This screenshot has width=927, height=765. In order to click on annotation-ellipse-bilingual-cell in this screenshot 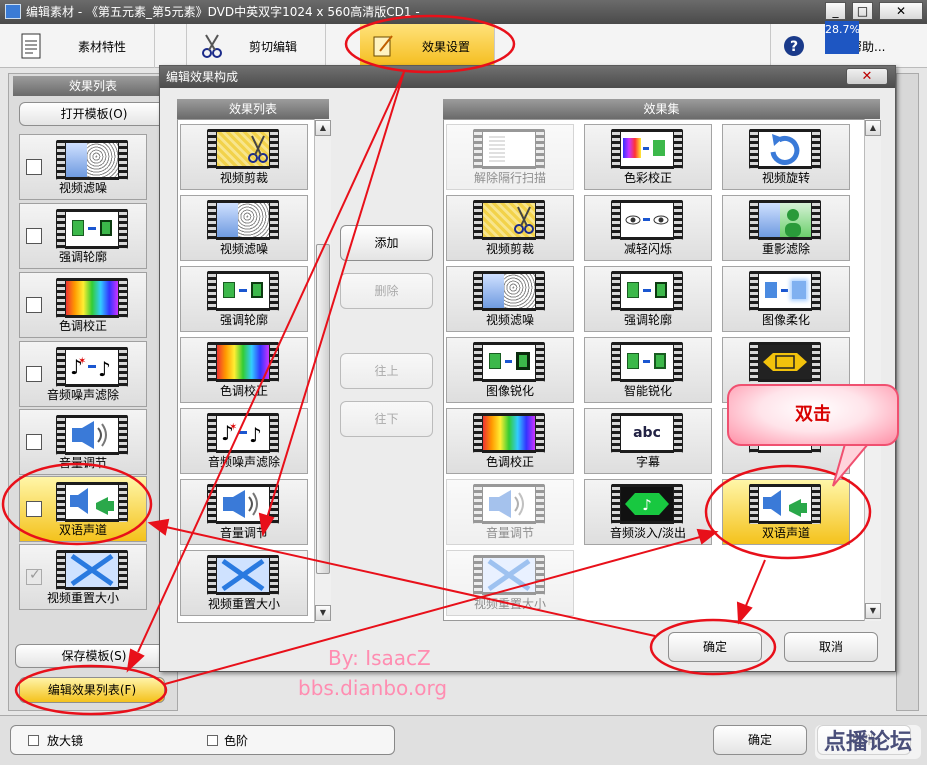, I will do `click(788, 512)`.